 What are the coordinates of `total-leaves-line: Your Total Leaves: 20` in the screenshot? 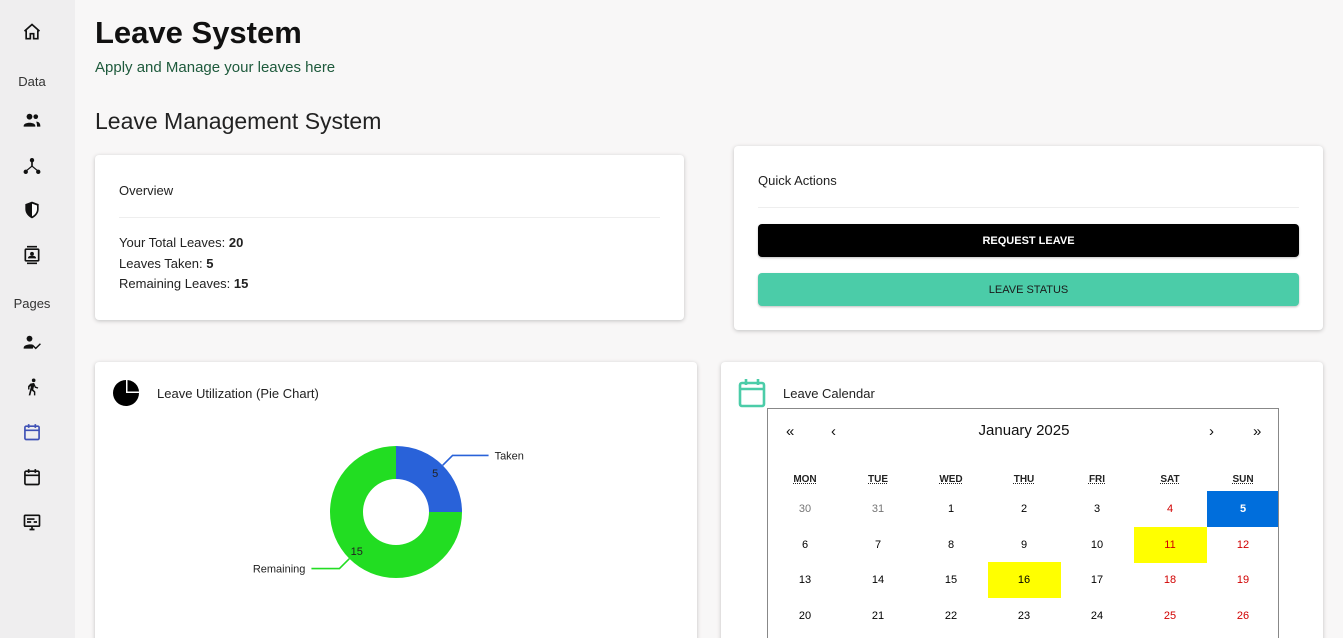 It's located at (183, 243).